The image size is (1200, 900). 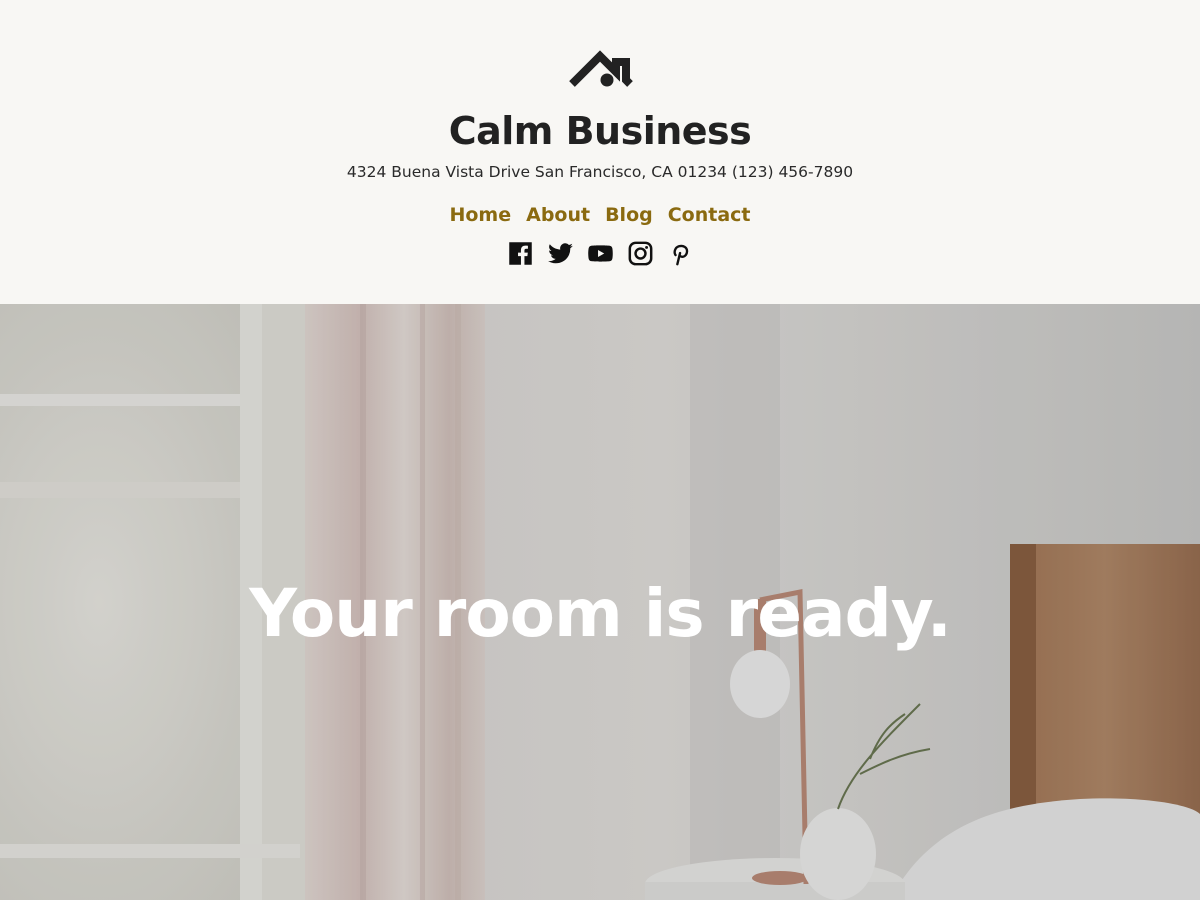 What do you see at coordinates (709, 215) in the screenshot?
I see `nav-item-contact: Contact` at bounding box center [709, 215].